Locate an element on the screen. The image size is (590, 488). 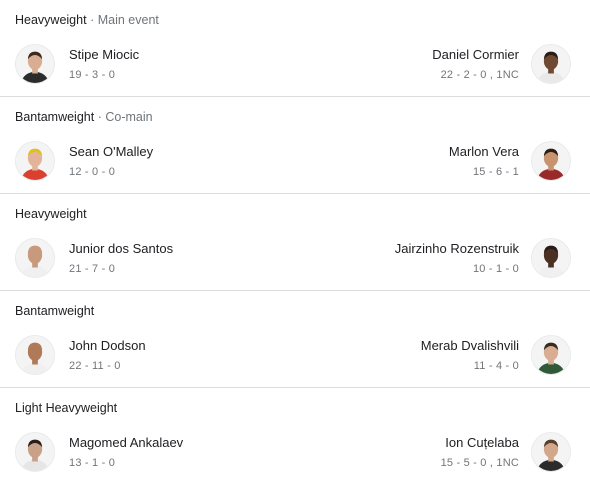
fighter-b-record: 15 - 5 - 0 , 1NC is located at coordinates (479, 463).